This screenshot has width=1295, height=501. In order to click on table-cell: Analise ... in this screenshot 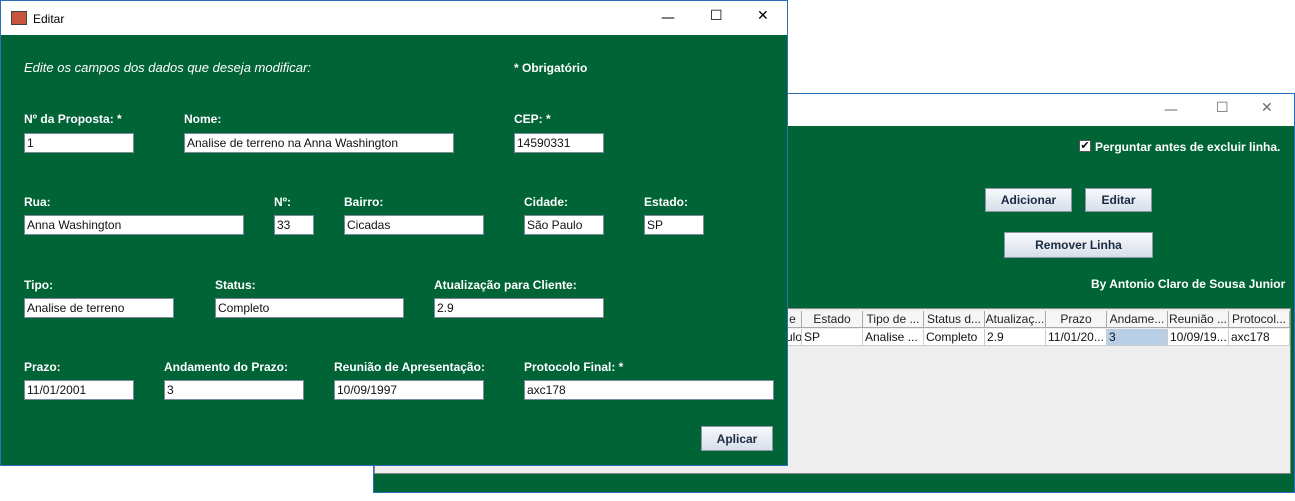, I will do `click(893, 337)`.